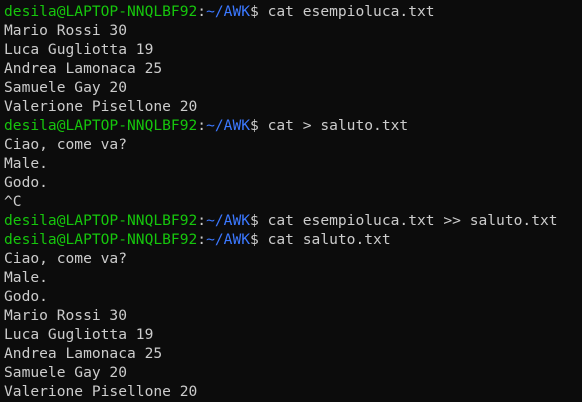 Image resolution: width=582 pixels, height=402 pixels. What do you see at coordinates (412, 220) in the screenshot?
I see `command-text: cat esempioluca.txt >> saluto.txt` at bounding box center [412, 220].